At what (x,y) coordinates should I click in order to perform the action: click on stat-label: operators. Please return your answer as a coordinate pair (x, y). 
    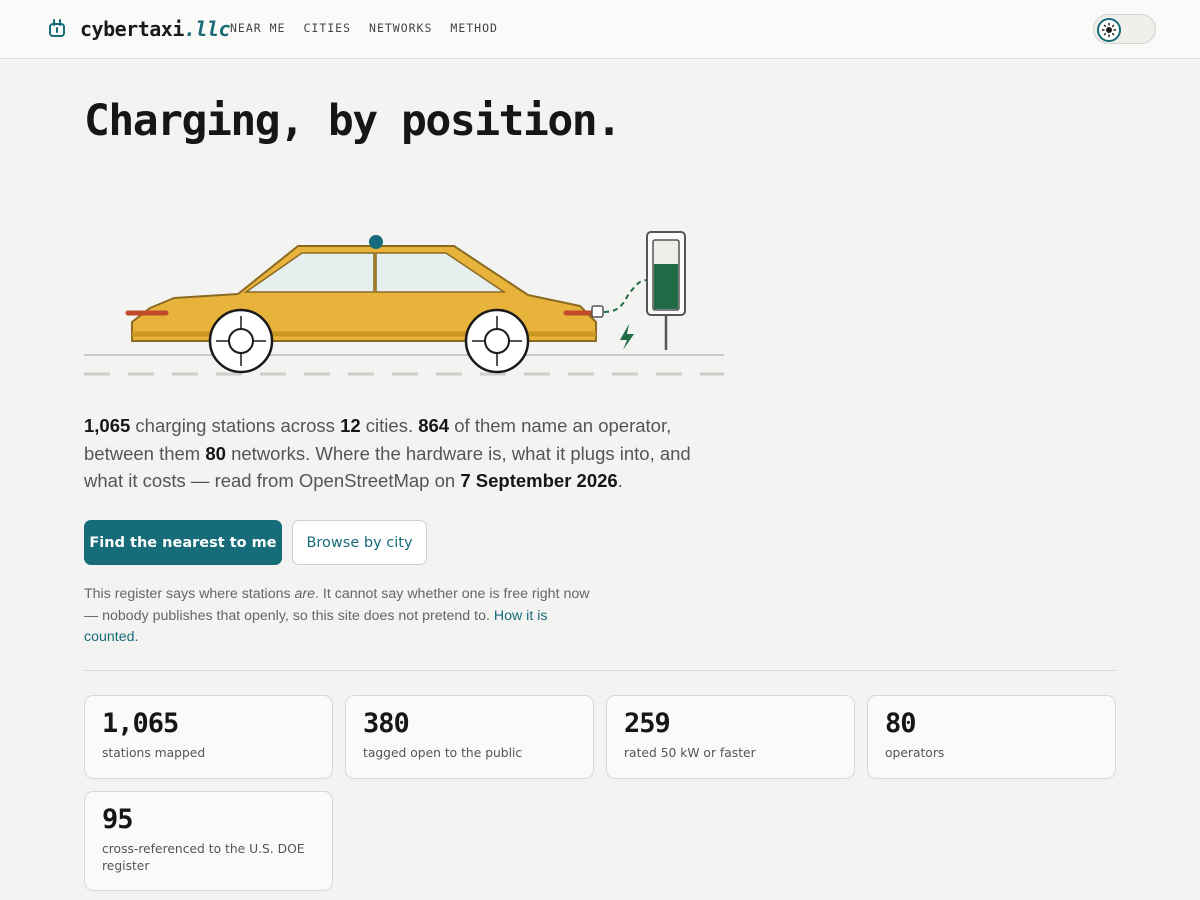
    Looking at the image, I should click on (915, 753).